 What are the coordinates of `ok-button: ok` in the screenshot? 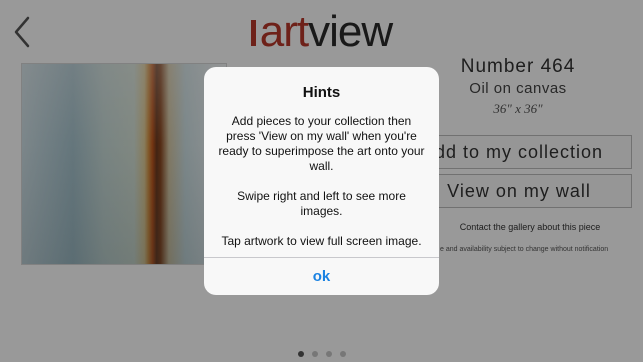 It's located at (321, 276).